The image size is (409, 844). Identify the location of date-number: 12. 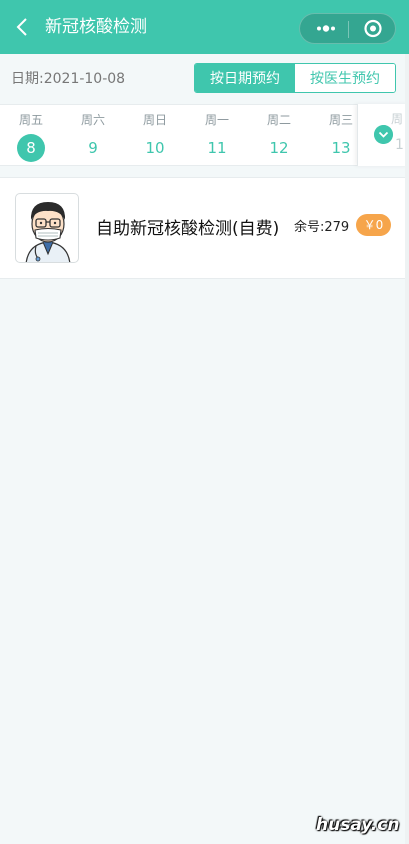
(279, 148).